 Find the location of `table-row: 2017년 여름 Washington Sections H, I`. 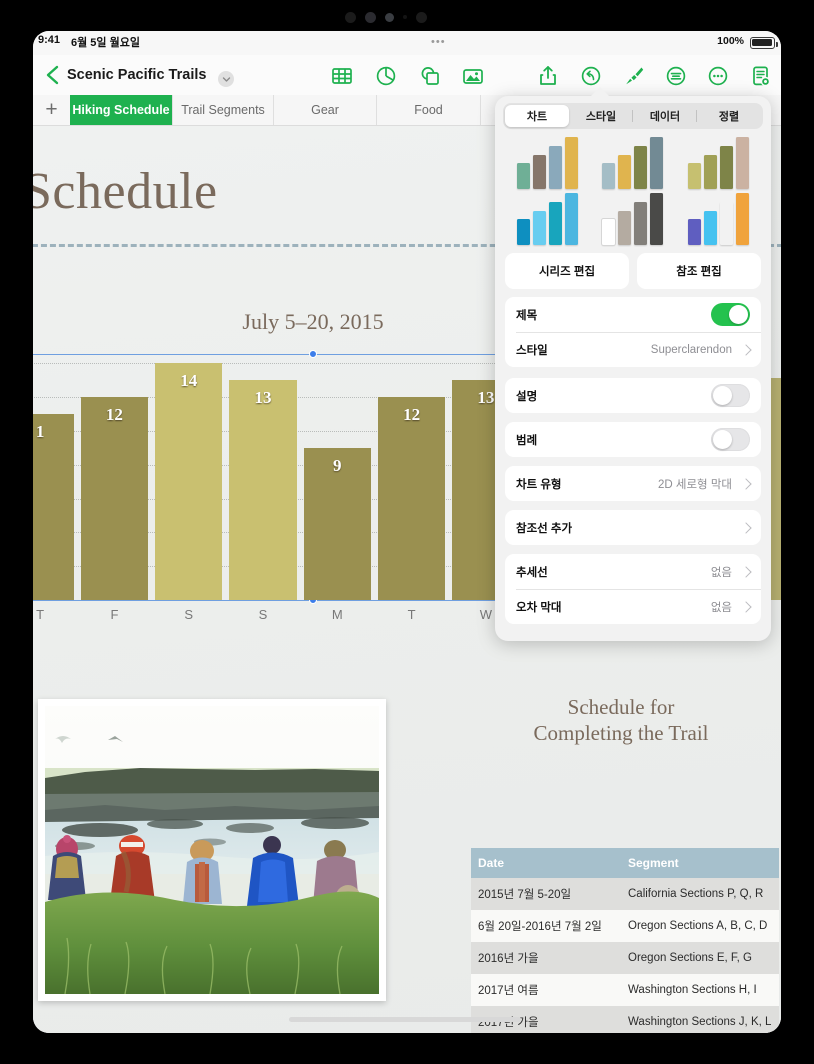

table-row: 2017년 여름 Washington Sections H, I is located at coordinates (625, 990).